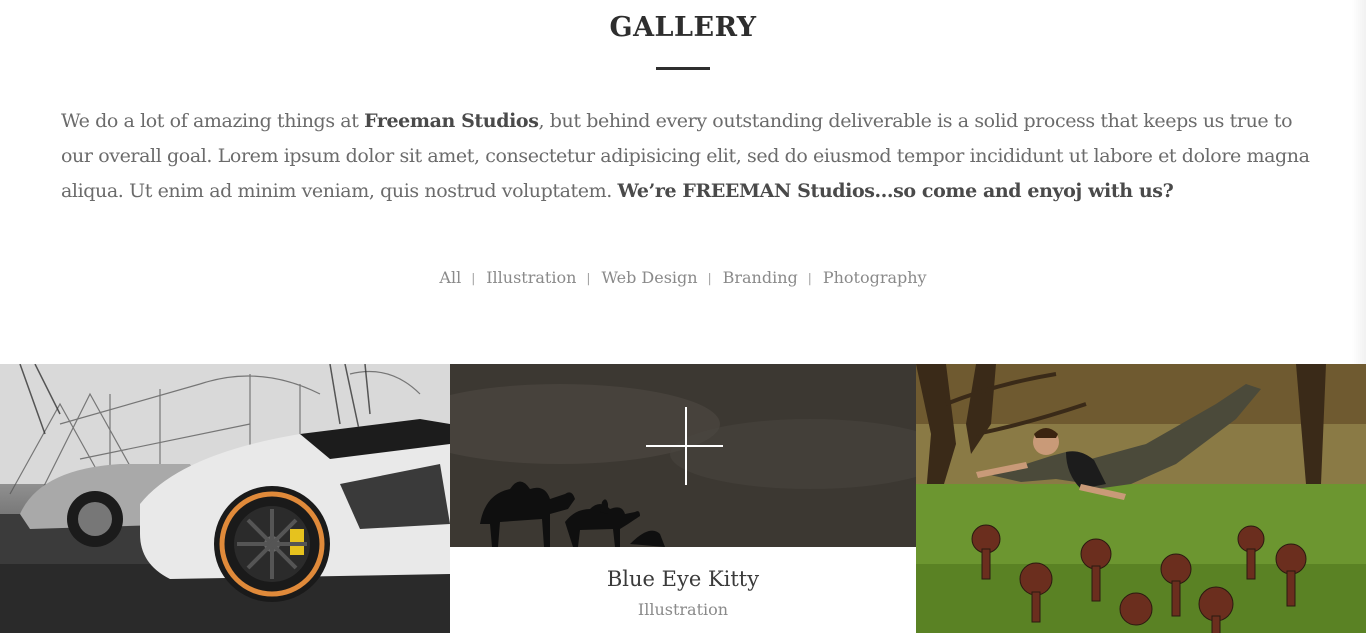 This screenshot has width=1366, height=633. Describe the element at coordinates (760, 277) in the screenshot. I see `filter-branding: Branding` at that location.